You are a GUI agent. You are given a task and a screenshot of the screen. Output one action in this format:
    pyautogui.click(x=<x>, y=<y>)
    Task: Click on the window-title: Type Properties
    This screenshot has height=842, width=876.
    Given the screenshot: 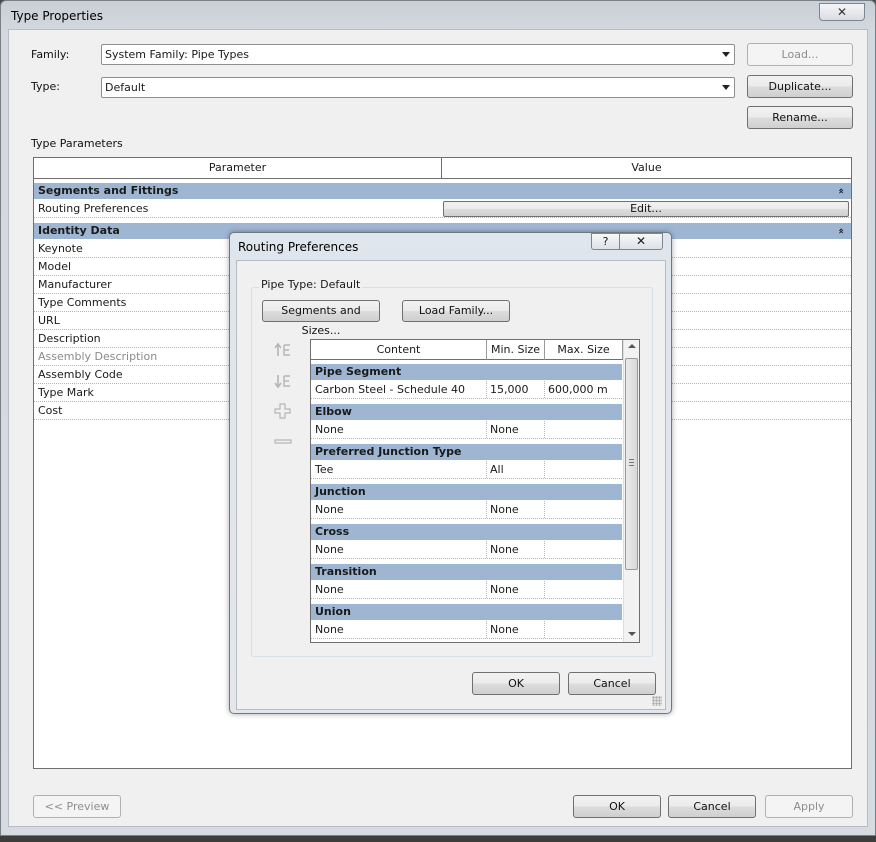 What is the action you would take?
    pyautogui.click(x=57, y=16)
    